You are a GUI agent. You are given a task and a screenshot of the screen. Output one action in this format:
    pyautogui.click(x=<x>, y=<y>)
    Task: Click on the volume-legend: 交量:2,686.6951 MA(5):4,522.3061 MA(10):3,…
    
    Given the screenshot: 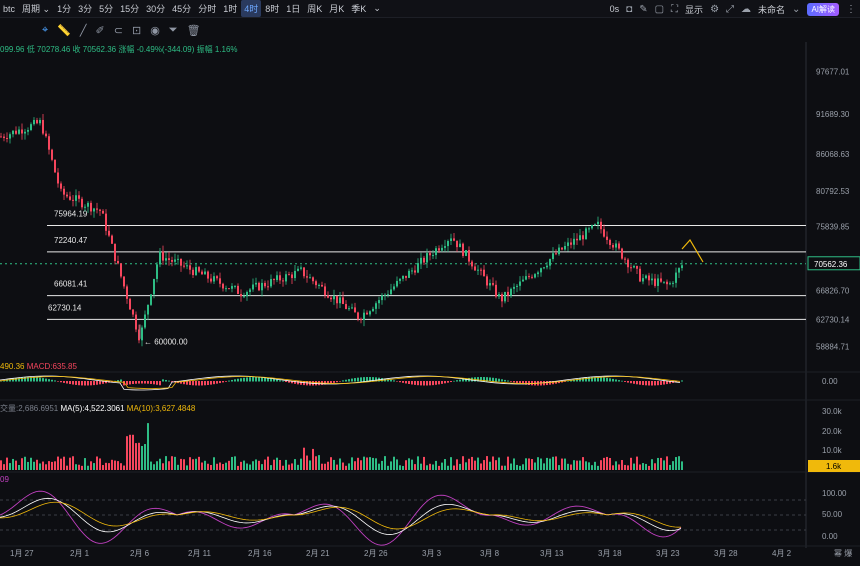 What is the action you would take?
    pyautogui.click(x=97, y=408)
    